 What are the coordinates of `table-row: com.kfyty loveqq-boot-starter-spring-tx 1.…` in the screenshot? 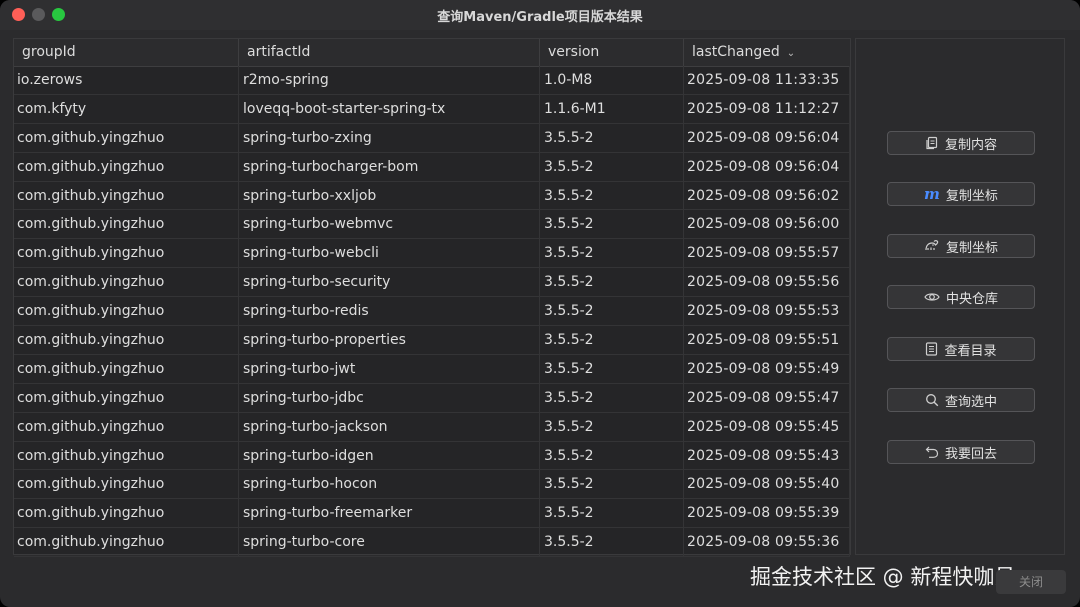 It's located at (432, 109).